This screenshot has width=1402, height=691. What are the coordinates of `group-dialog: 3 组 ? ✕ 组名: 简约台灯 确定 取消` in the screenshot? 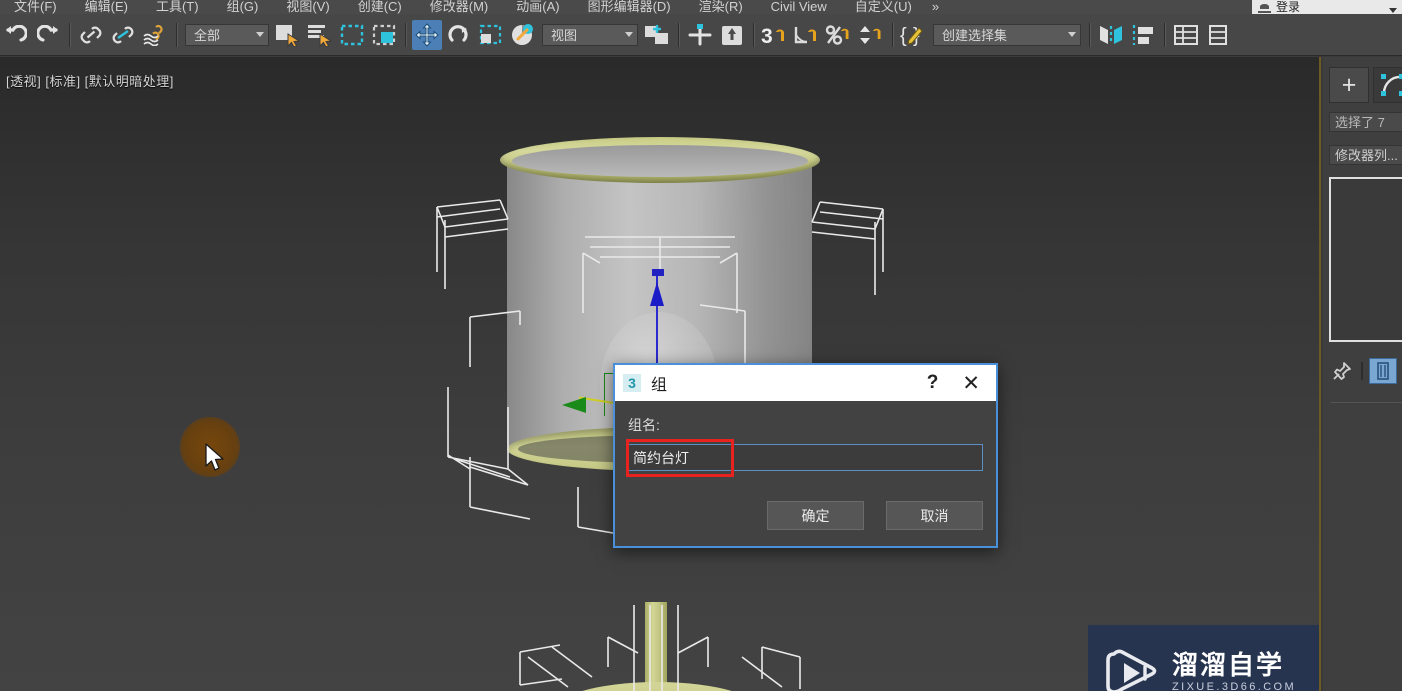 It's located at (805, 455).